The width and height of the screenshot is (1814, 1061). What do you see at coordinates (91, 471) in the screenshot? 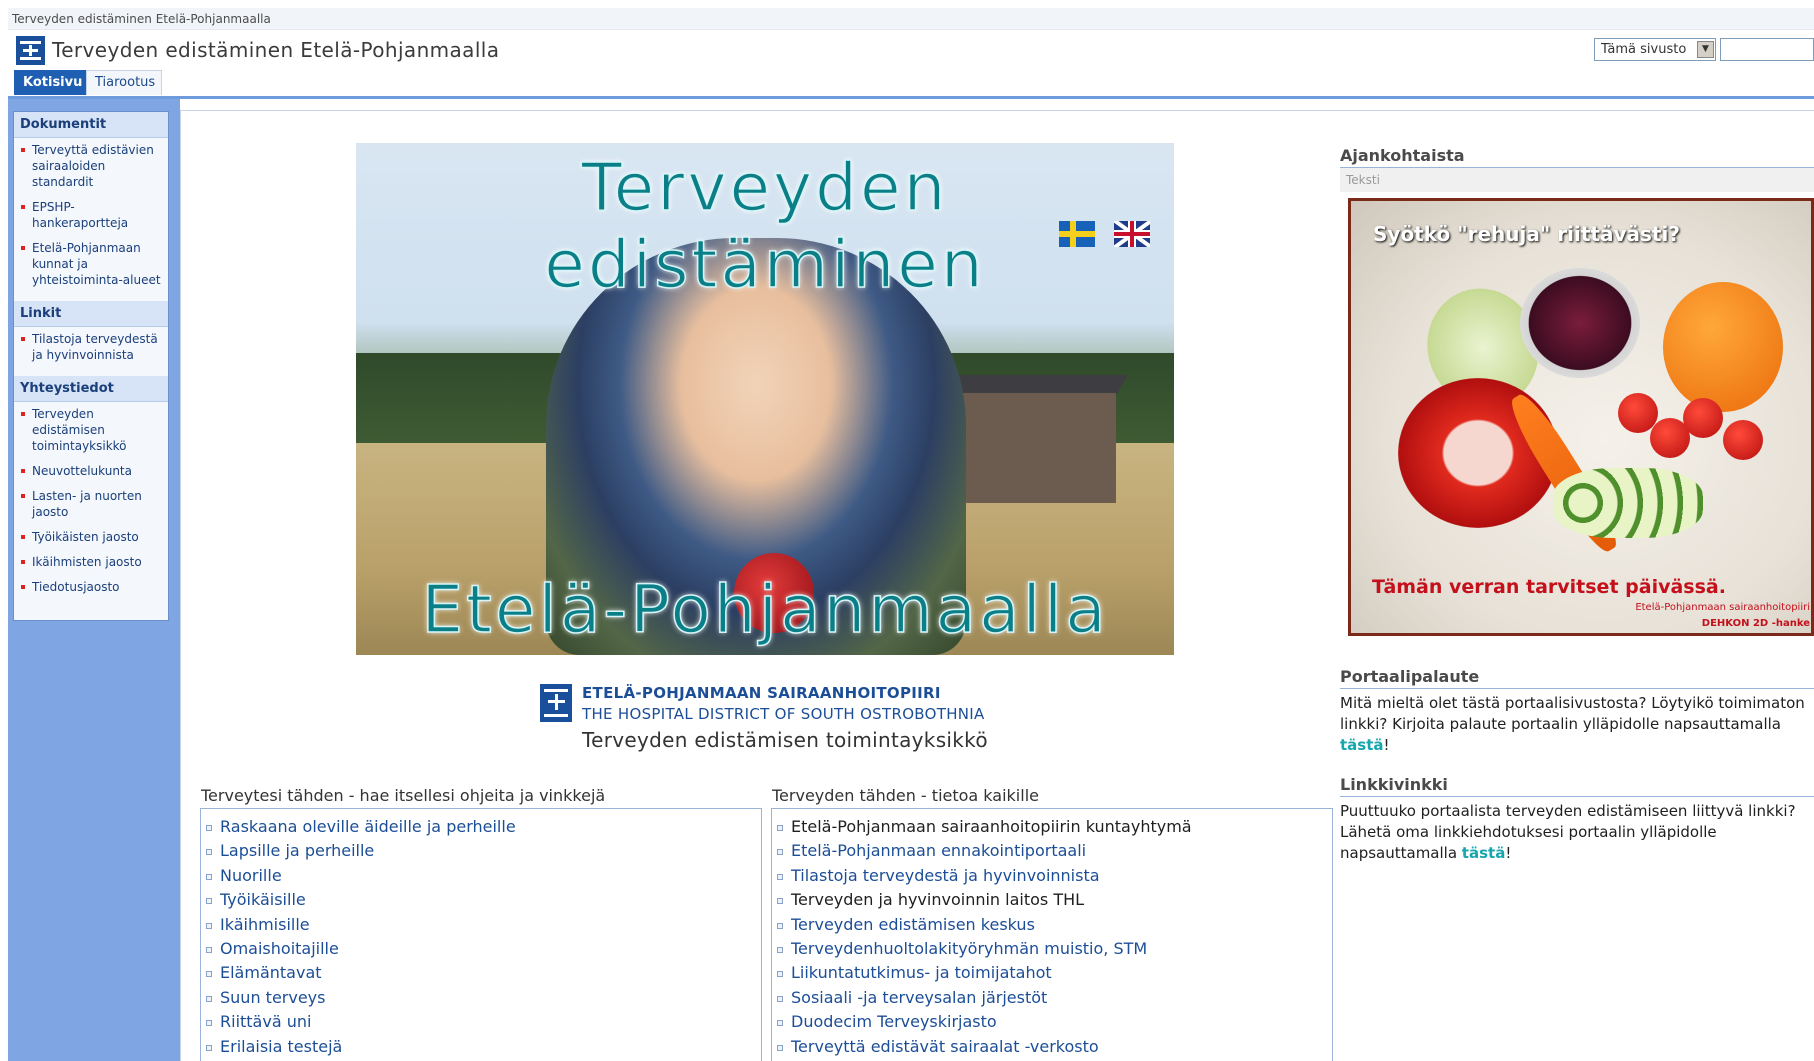
I see `ql-item: Neuvottelukunta` at bounding box center [91, 471].